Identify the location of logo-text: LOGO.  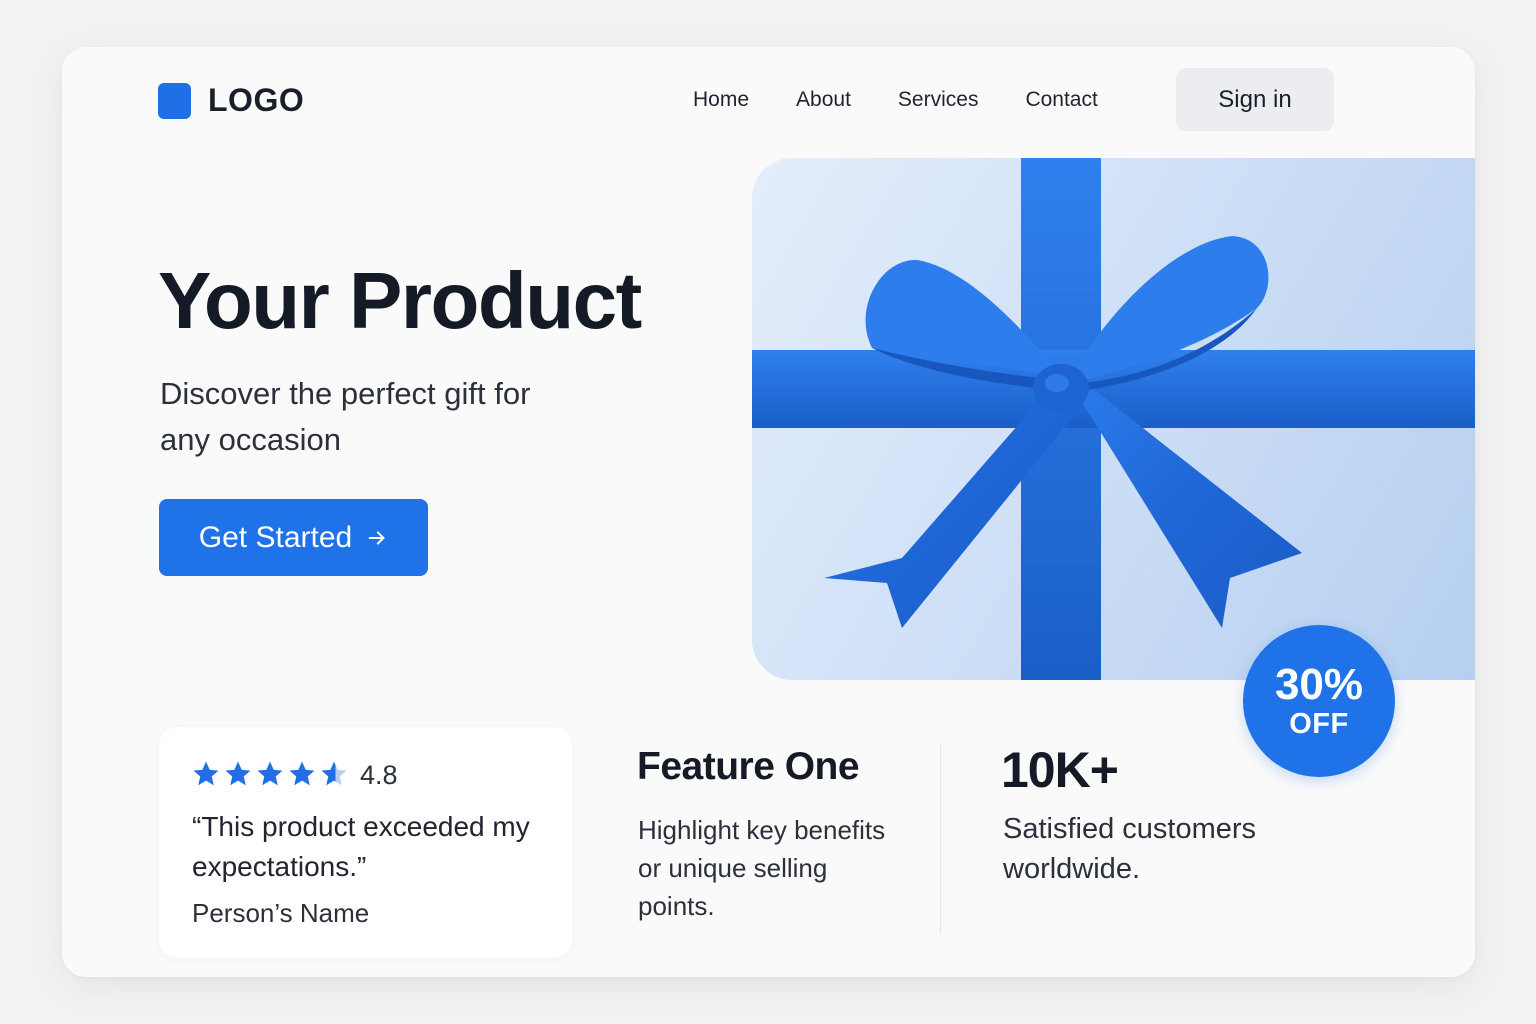
(256, 100).